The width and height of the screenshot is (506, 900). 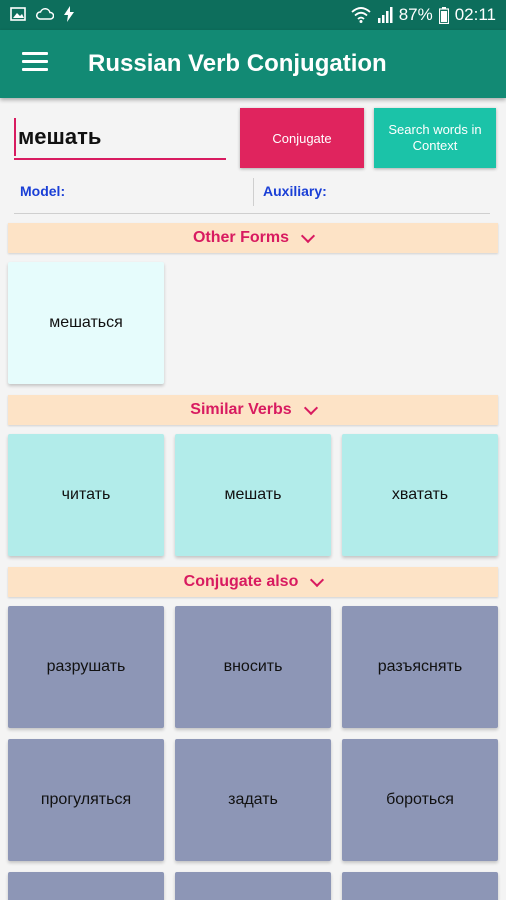 I want to click on related-verb-card: бороться, so click(x=420, y=800).